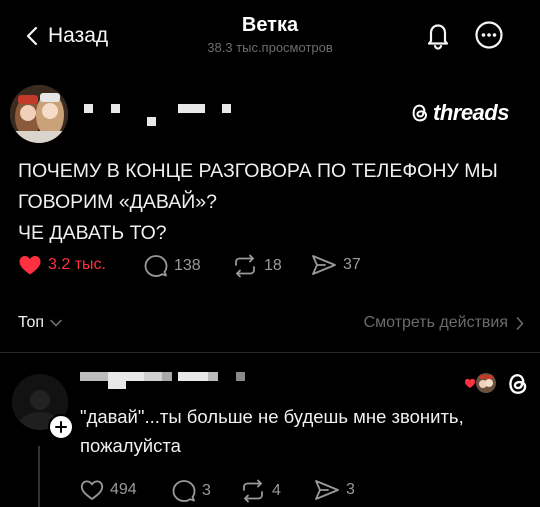 Image resolution: width=540 pixels, height=507 pixels. I want to click on more-options-button, so click(489, 35).